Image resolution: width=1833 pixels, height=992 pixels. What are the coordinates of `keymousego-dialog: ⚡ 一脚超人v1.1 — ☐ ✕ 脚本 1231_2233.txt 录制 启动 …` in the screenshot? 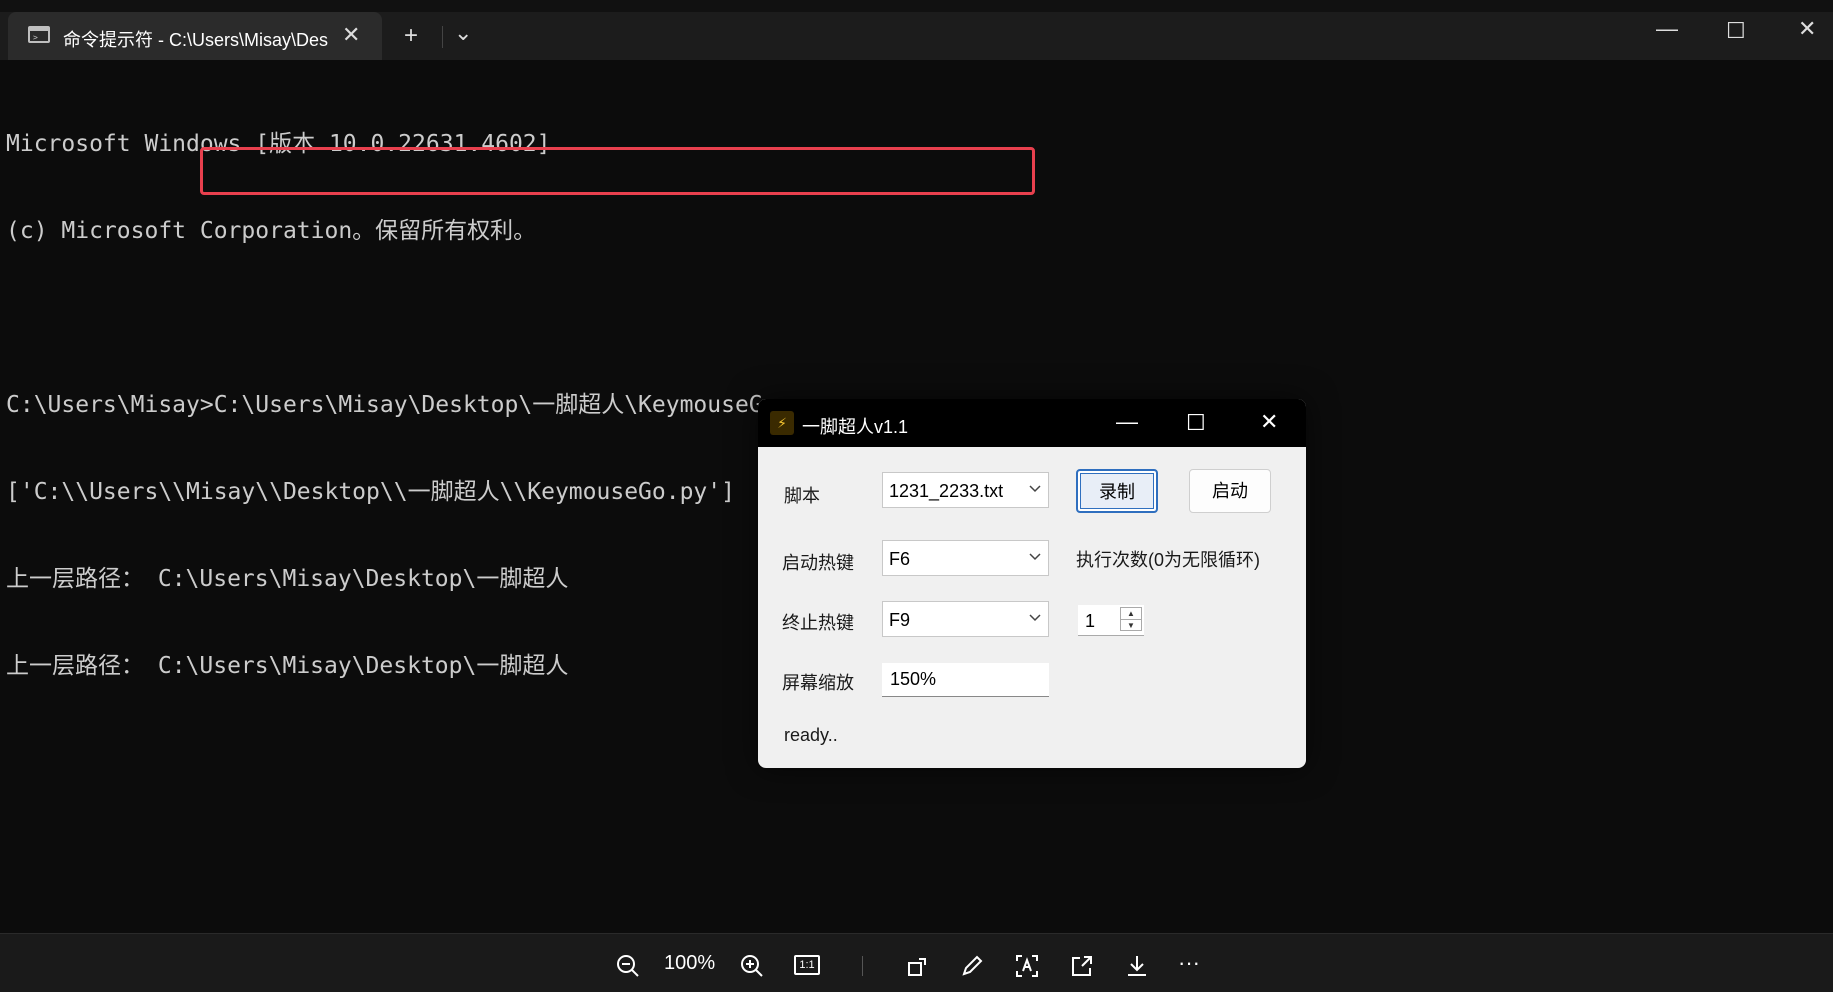 It's located at (1032, 583).